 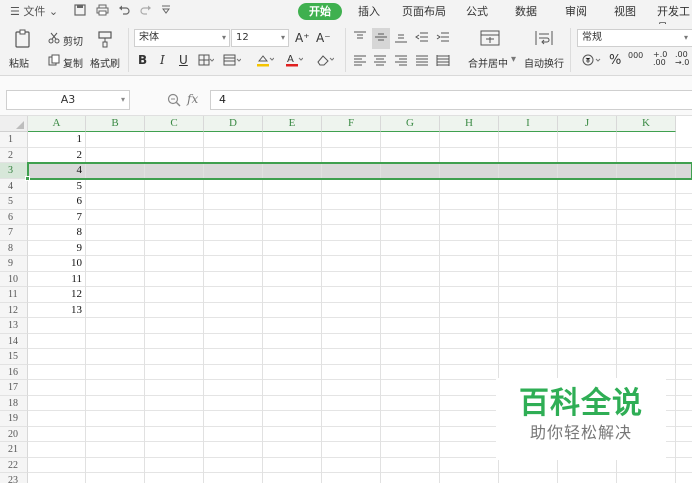 I want to click on border-icon, so click(x=206, y=61).